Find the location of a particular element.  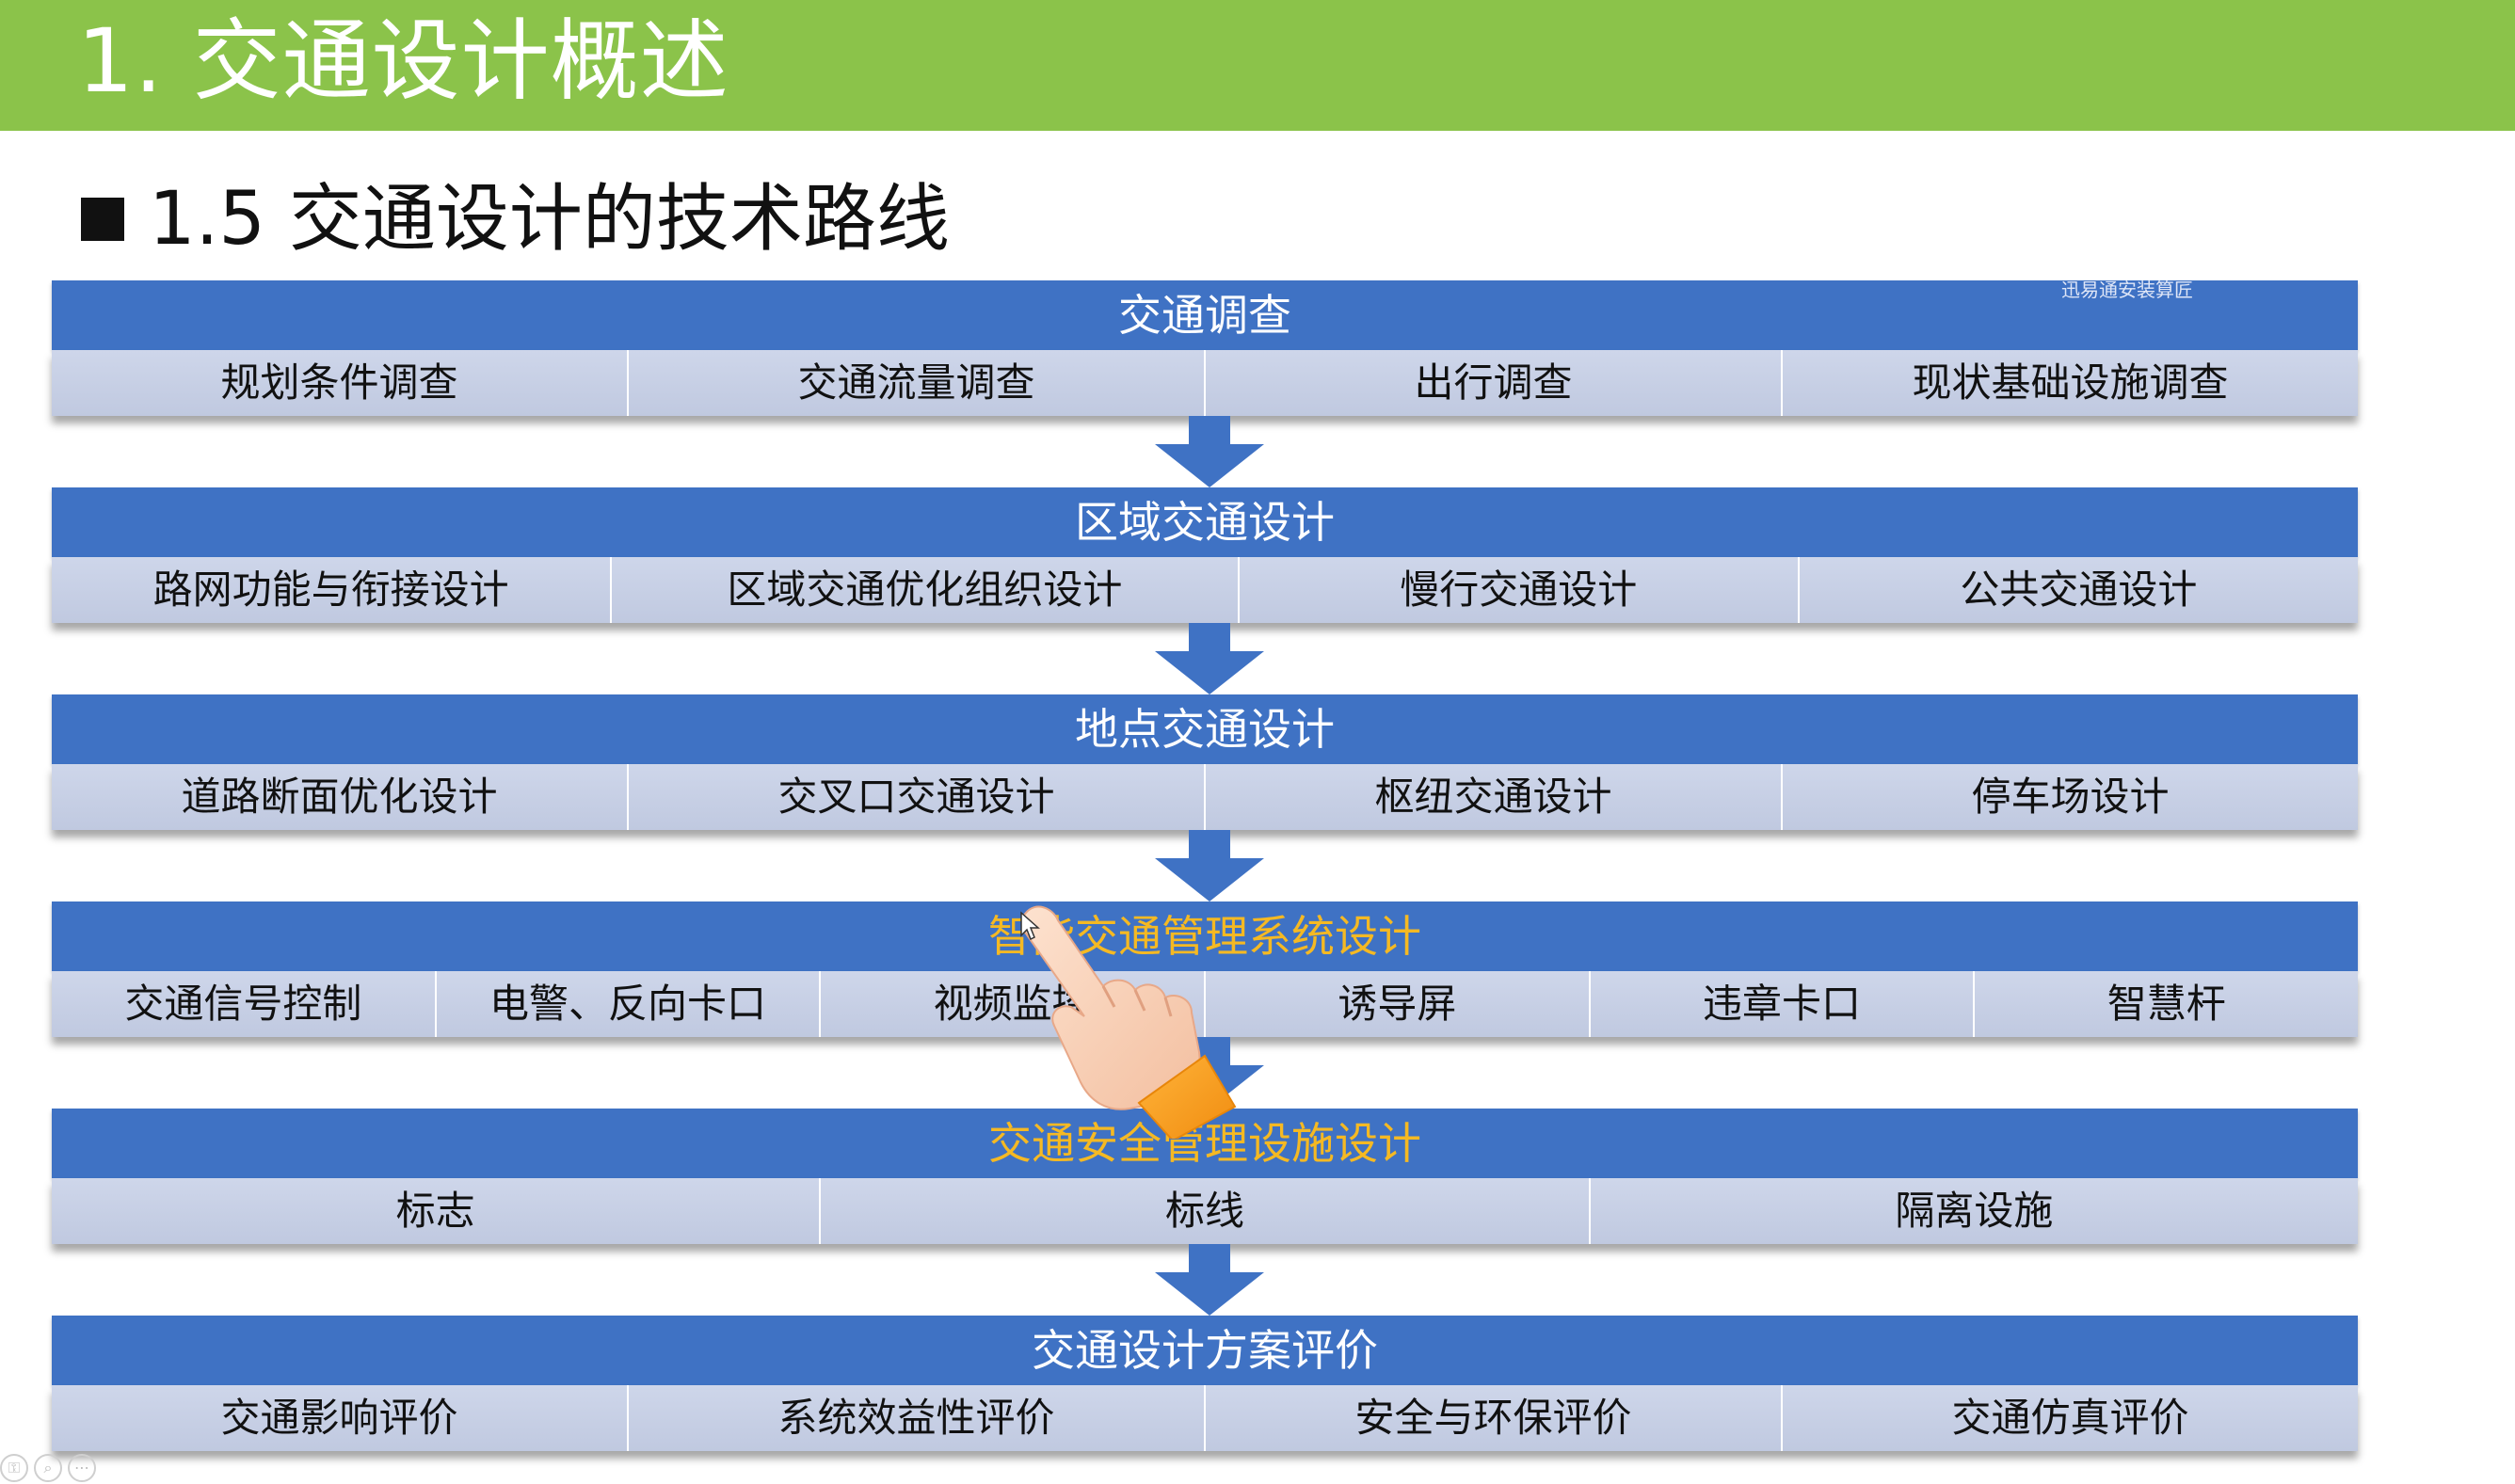

block-item: 慢行交通设计 is located at coordinates (1520, 590).